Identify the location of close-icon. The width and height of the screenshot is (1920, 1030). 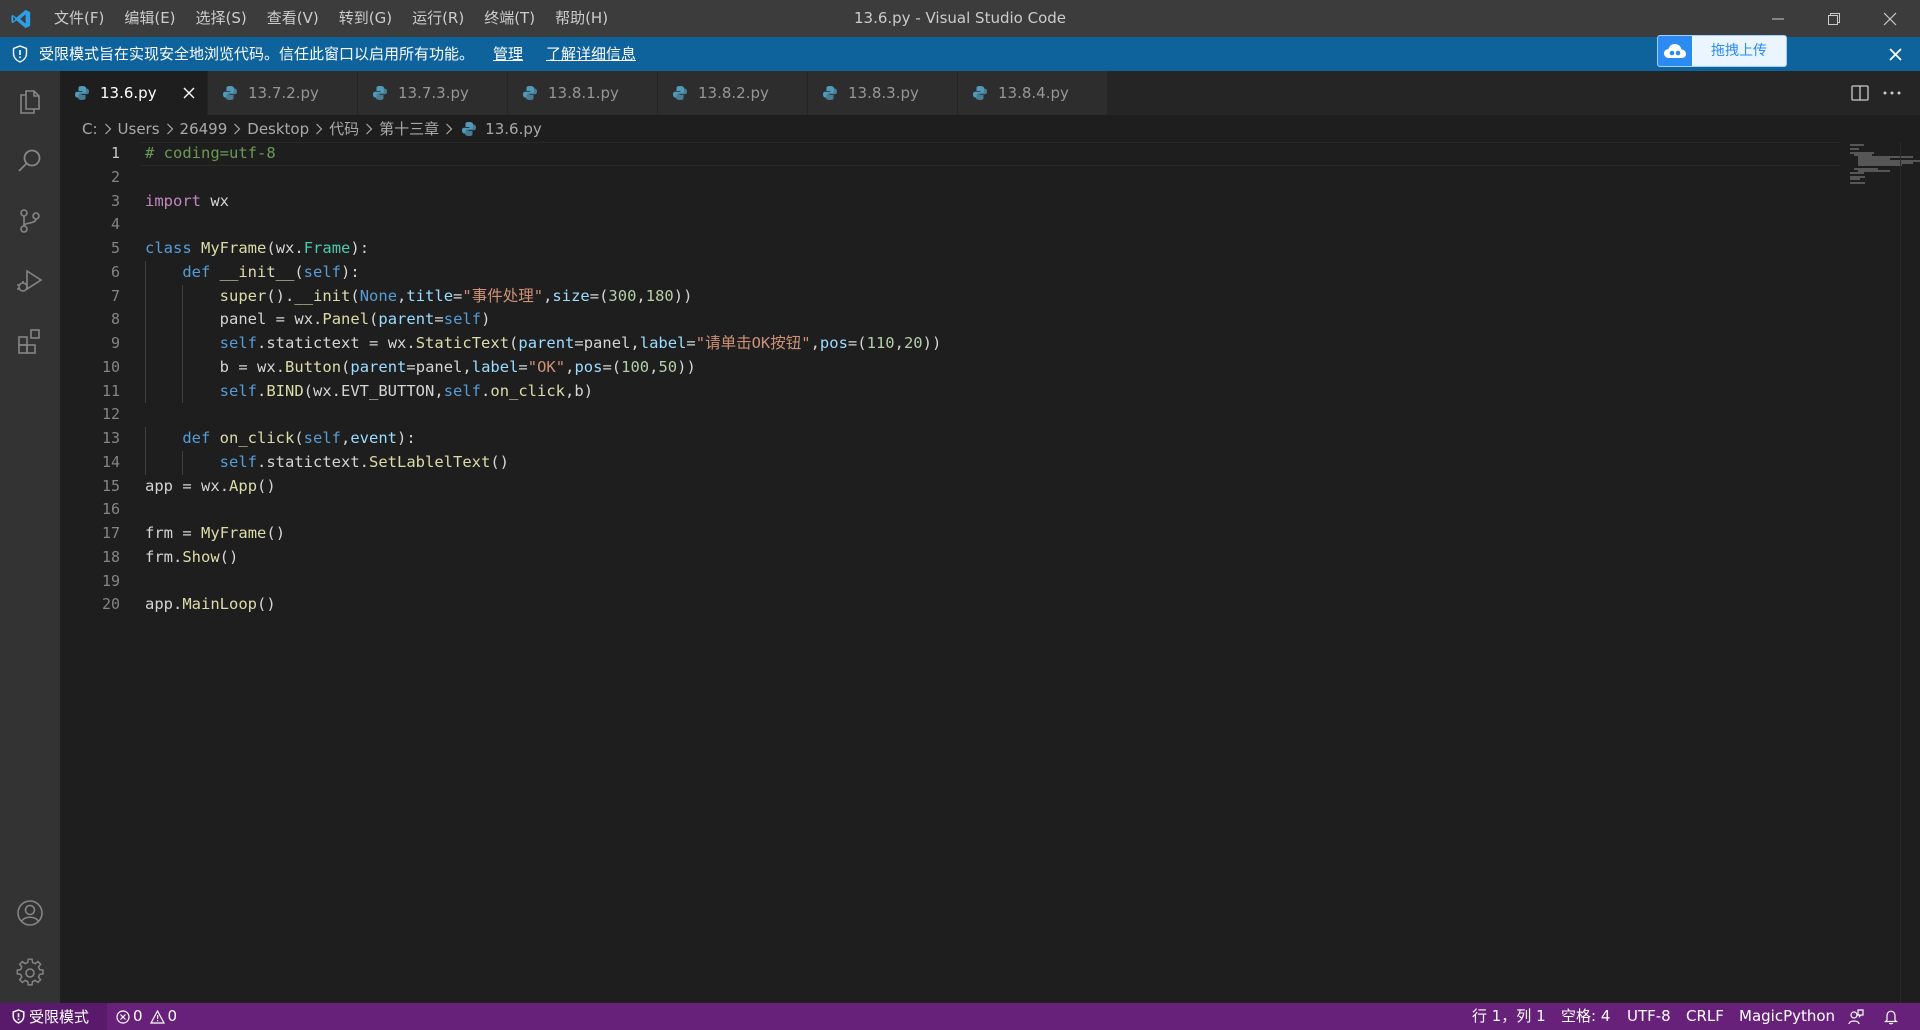
(1890, 18).